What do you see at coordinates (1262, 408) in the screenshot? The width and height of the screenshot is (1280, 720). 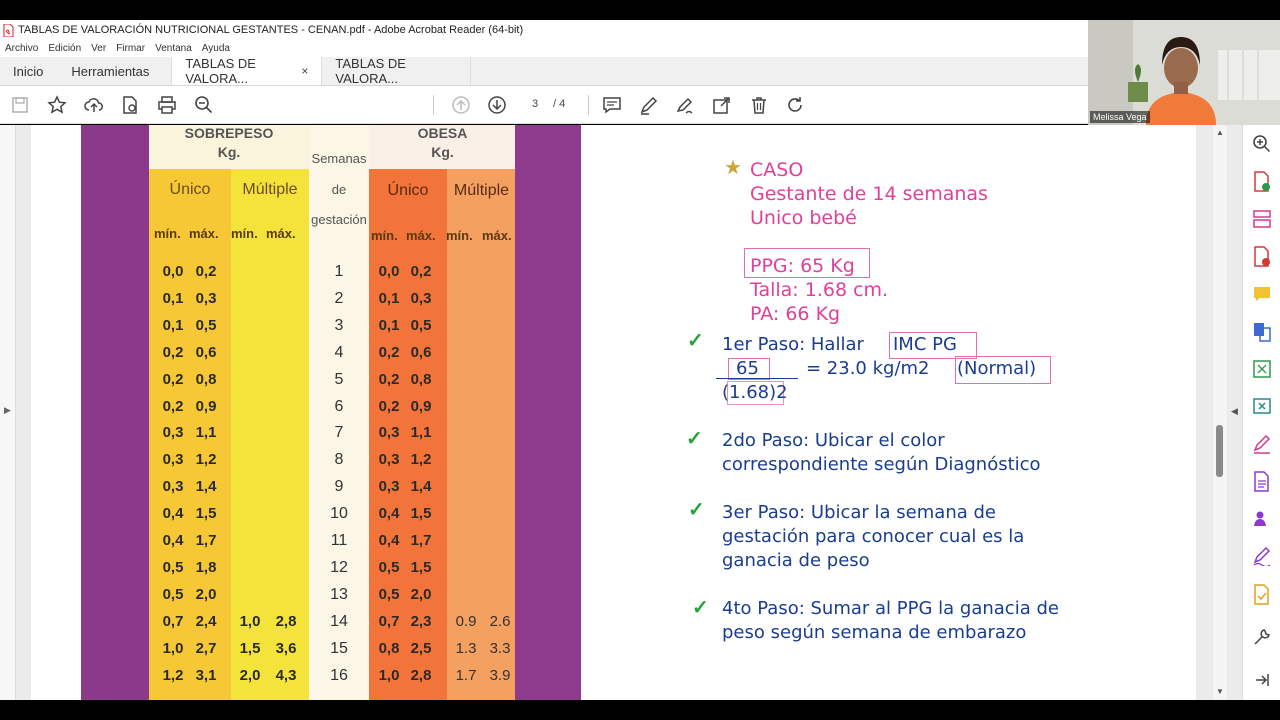 I see `compress-pdf-icon` at bounding box center [1262, 408].